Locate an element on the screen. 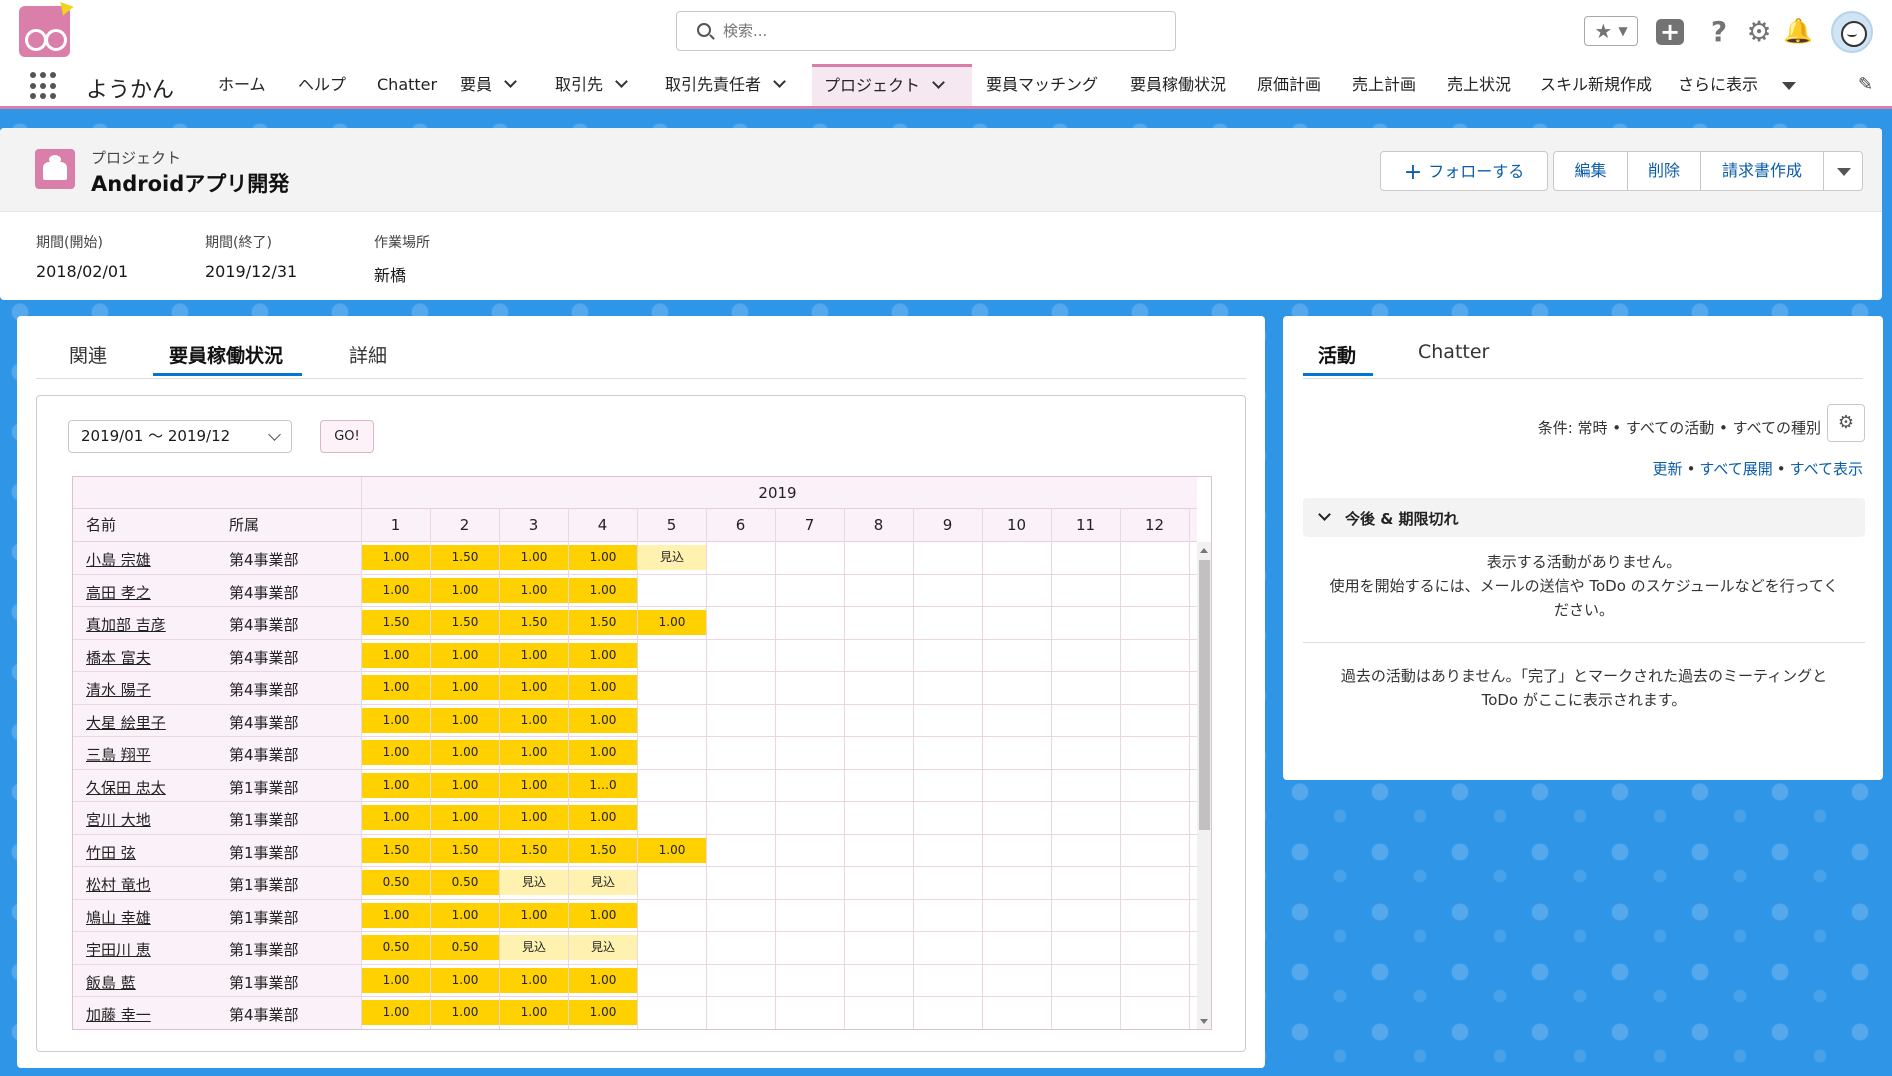 This screenshot has width=1892, height=1076. utilization-cell: 0.50 is located at coordinates (396, 882).